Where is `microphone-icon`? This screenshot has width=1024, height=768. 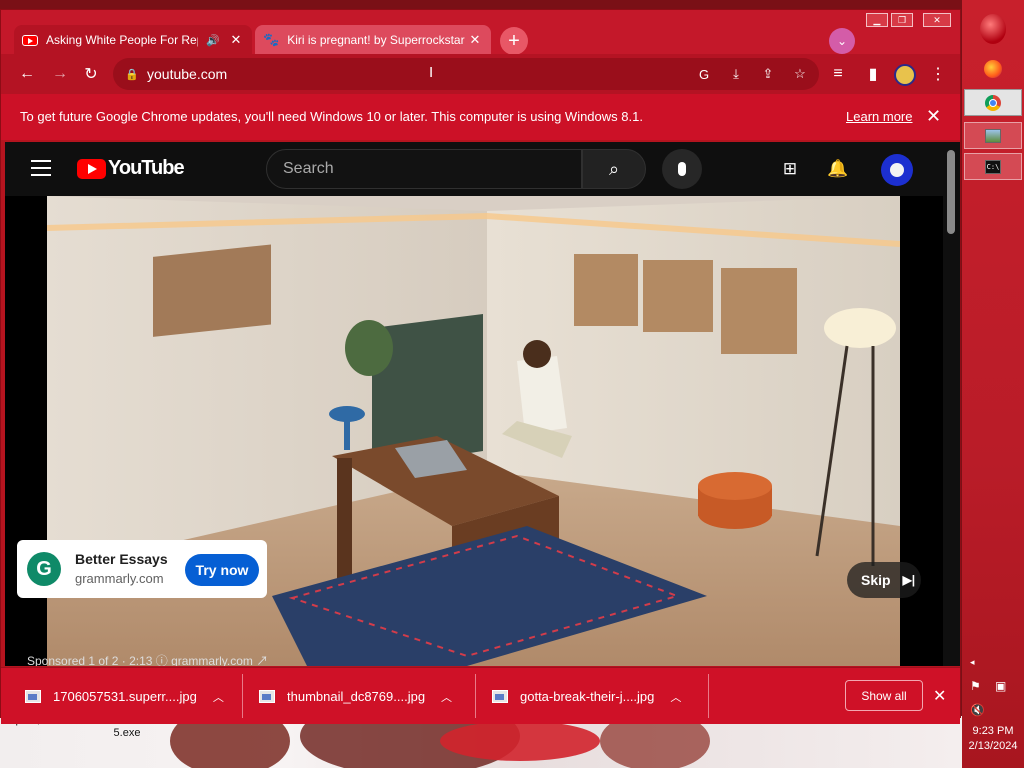 microphone-icon is located at coordinates (682, 169).